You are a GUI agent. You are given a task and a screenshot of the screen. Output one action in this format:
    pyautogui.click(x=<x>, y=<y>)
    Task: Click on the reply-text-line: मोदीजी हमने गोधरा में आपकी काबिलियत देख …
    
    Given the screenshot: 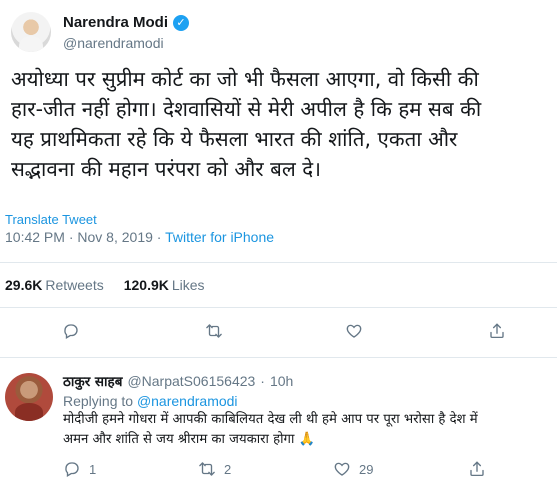 What is the action you would take?
    pyautogui.click(x=270, y=419)
    